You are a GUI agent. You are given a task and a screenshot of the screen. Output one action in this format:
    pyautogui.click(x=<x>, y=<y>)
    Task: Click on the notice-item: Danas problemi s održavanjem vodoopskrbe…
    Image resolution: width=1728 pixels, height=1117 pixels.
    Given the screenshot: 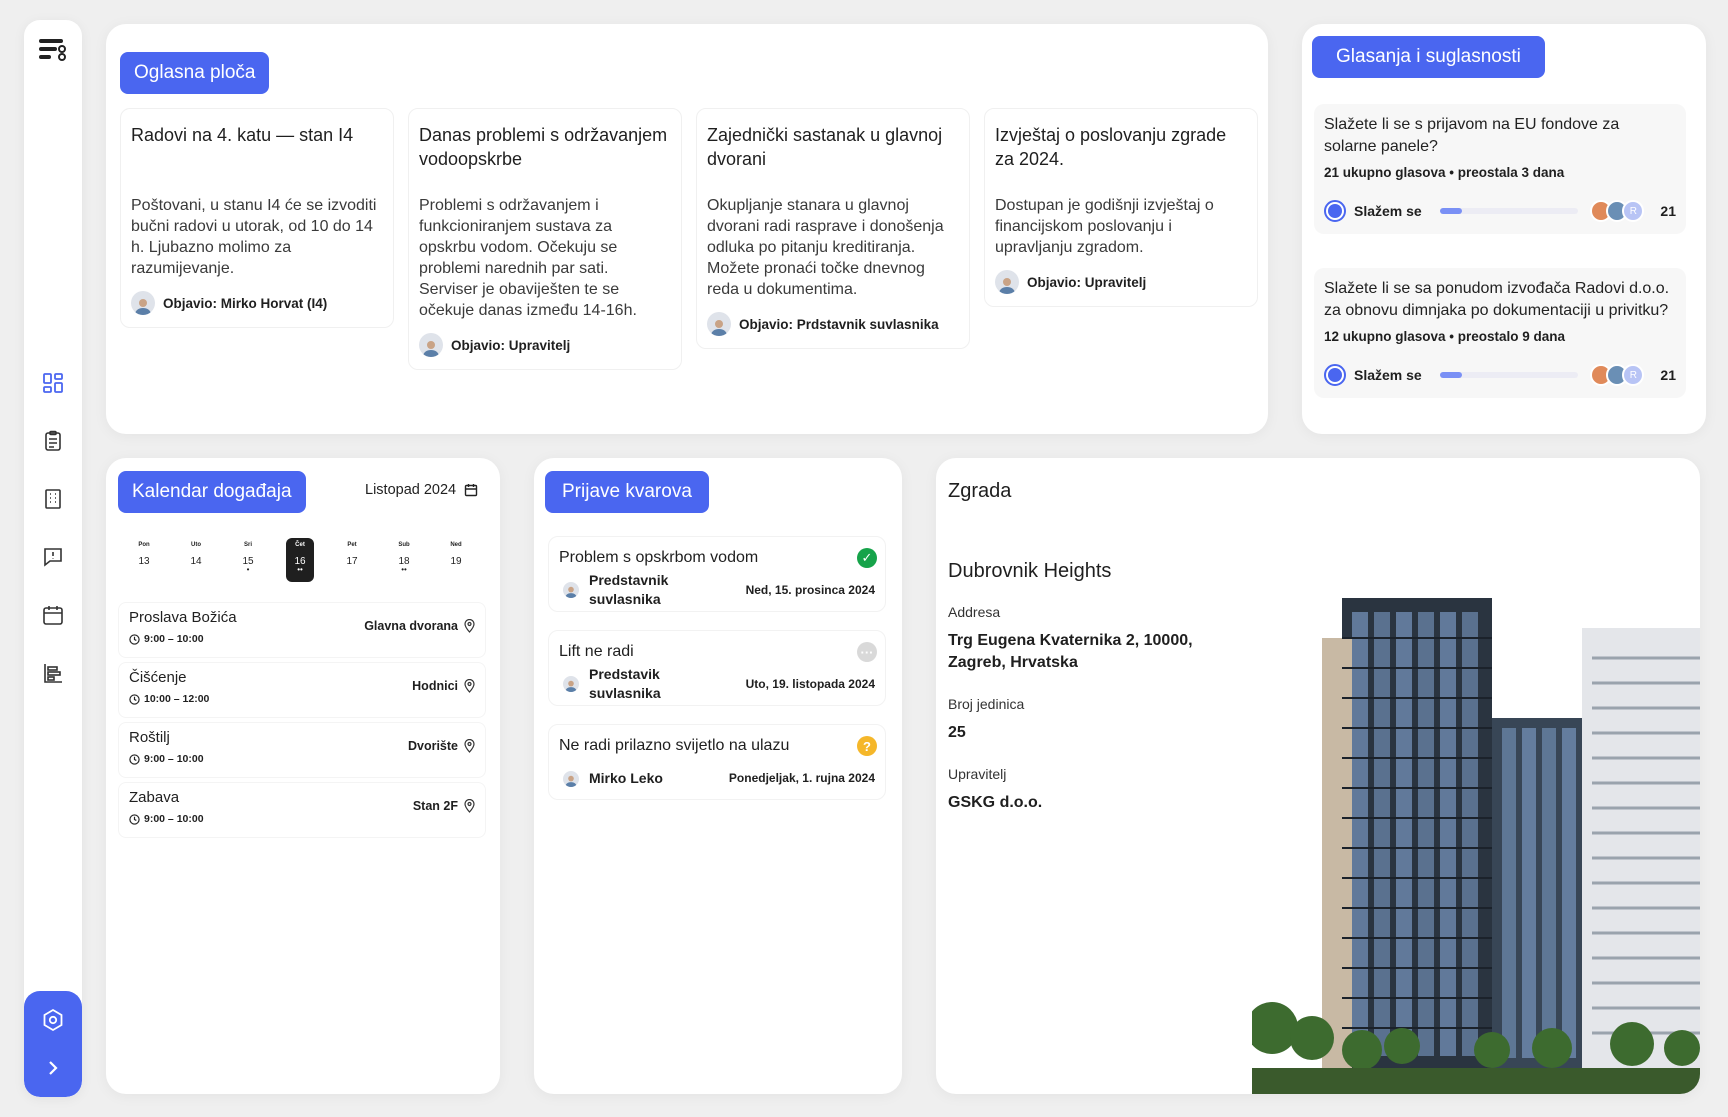 What is the action you would take?
    pyautogui.click(x=545, y=239)
    